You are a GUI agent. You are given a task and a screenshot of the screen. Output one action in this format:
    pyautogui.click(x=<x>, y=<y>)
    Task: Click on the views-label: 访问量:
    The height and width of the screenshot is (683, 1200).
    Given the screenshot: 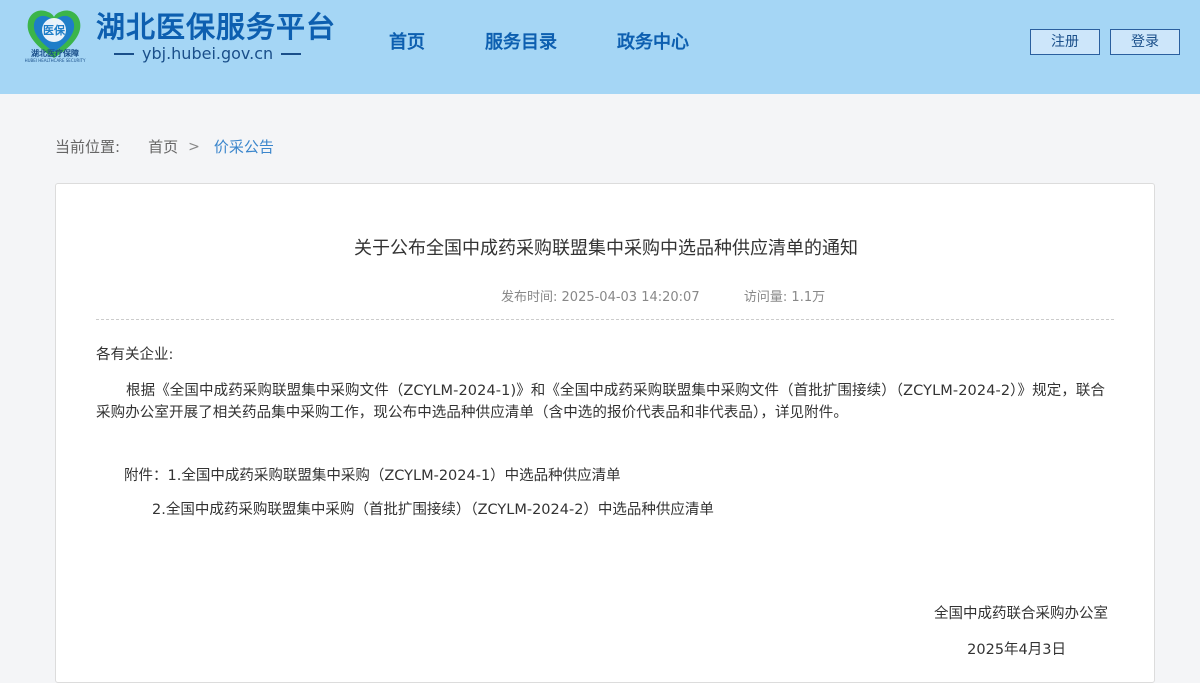 What is the action you would take?
    pyautogui.click(x=765, y=297)
    